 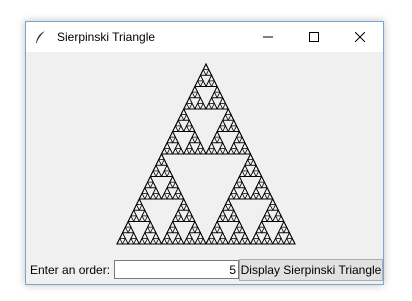 What do you see at coordinates (314, 37) in the screenshot?
I see `maximize-button` at bounding box center [314, 37].